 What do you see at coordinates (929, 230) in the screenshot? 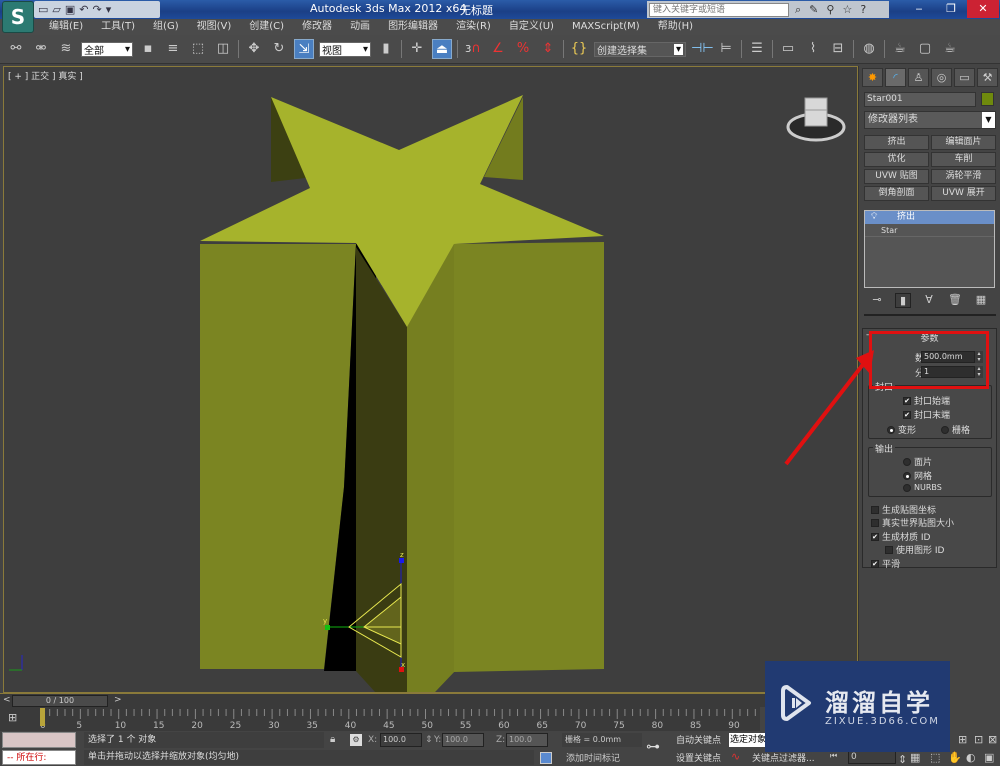
I see `stack-item-star: Star` at bounding box center [929, 230].